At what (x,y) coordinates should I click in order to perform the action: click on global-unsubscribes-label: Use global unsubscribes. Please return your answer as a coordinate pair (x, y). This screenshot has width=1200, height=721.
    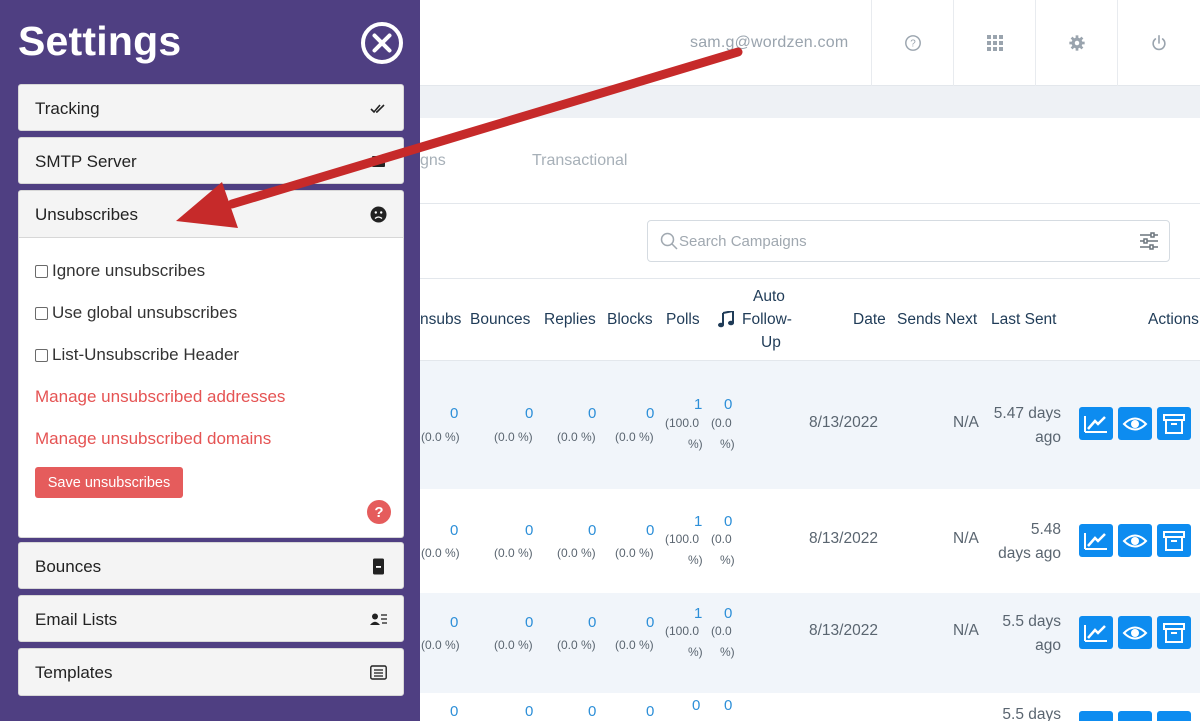
    Looking at the image, I should click on (145, 312).